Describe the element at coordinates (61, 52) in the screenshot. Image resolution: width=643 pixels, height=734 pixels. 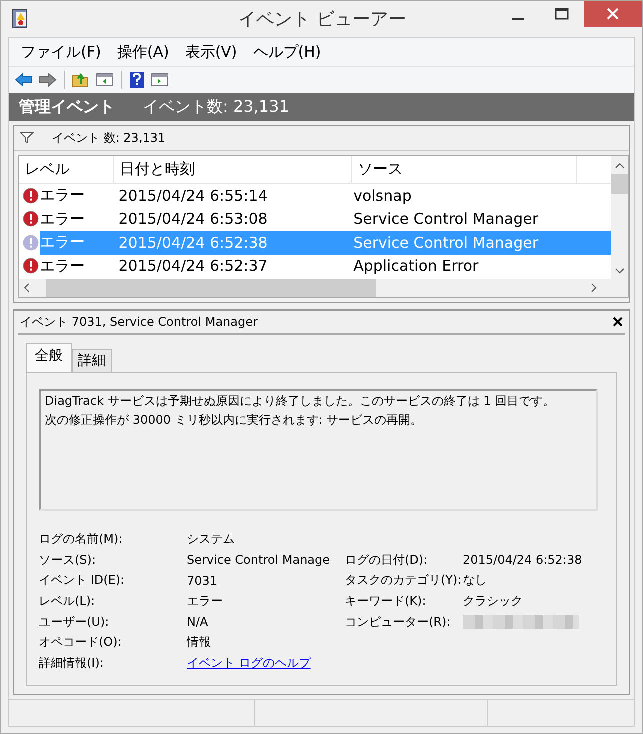
I see `menu-item: ファイル(F)` at that location.